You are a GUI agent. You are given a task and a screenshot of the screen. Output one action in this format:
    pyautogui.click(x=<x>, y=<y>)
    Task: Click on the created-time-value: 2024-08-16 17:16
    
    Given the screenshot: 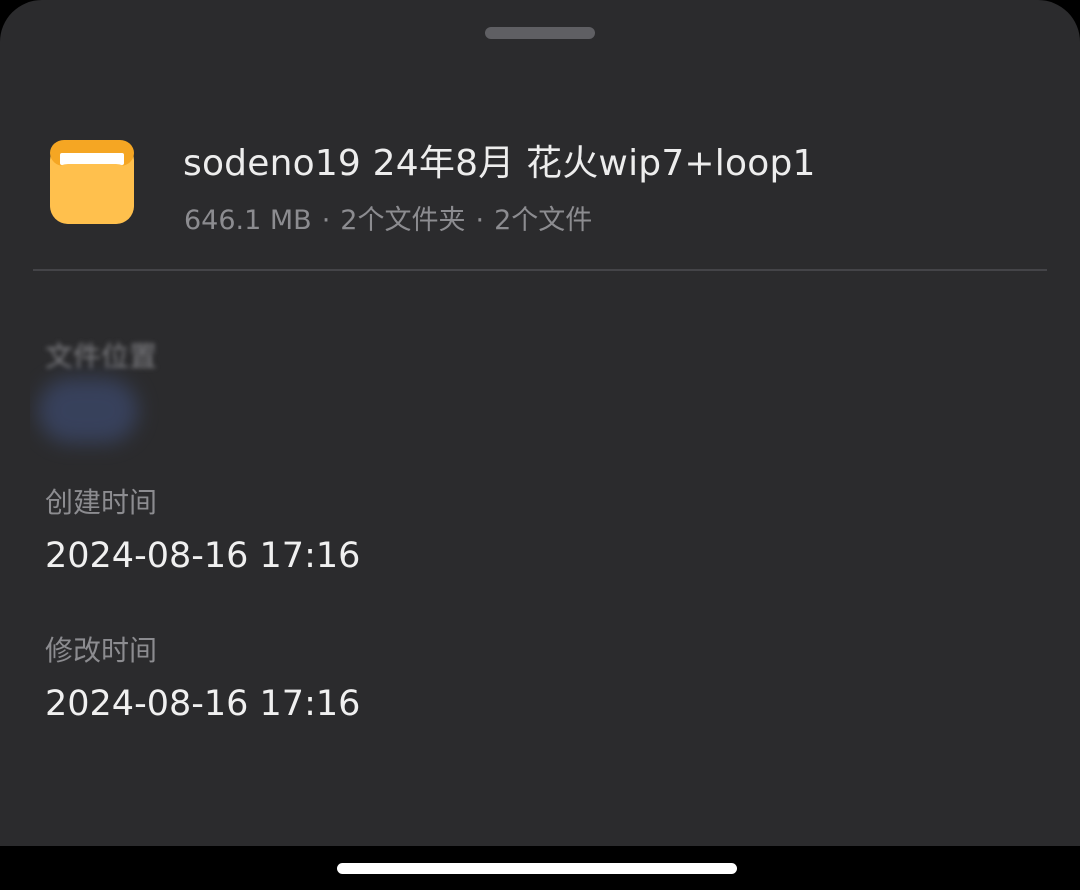 What is the action you would take?
    pyautogui.click(x=203, y=556)
    